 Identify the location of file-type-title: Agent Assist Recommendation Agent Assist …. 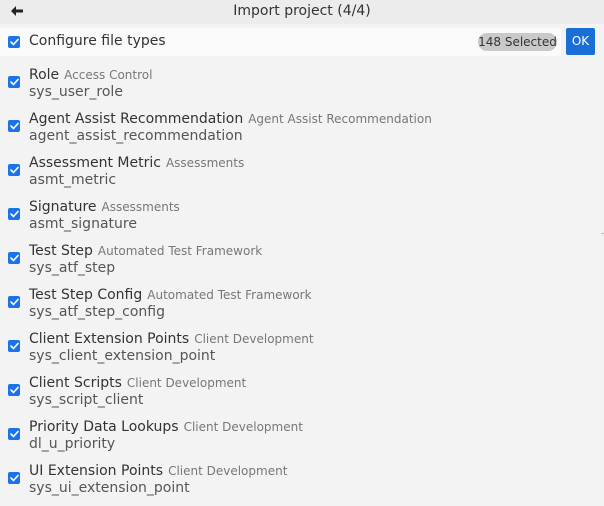
(230, 117).